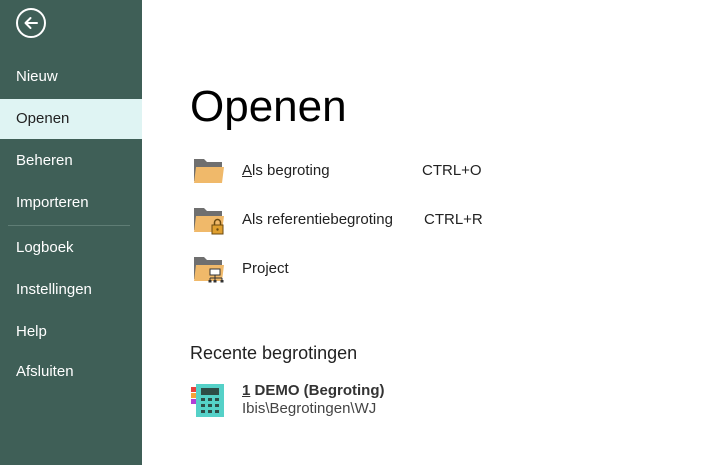  Describe the element at coordinates (207, 400) in the screenshot. I see `calculator-icon` at that location.